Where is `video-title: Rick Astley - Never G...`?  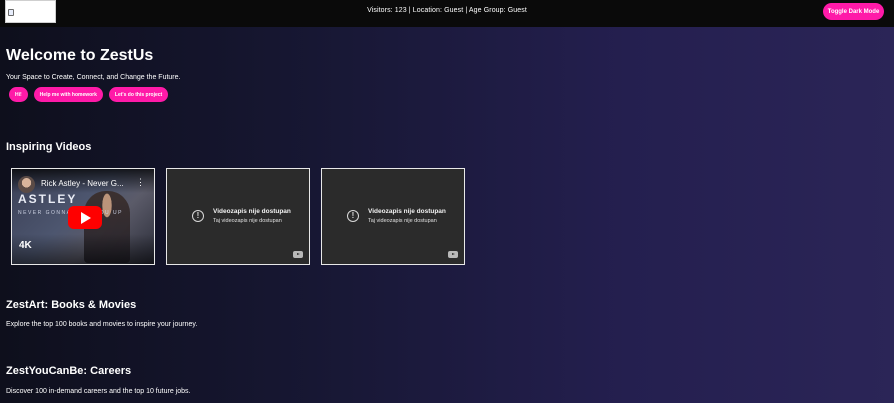 video-title: Rick Astley - Never G... is located at coordinates (82, 183).